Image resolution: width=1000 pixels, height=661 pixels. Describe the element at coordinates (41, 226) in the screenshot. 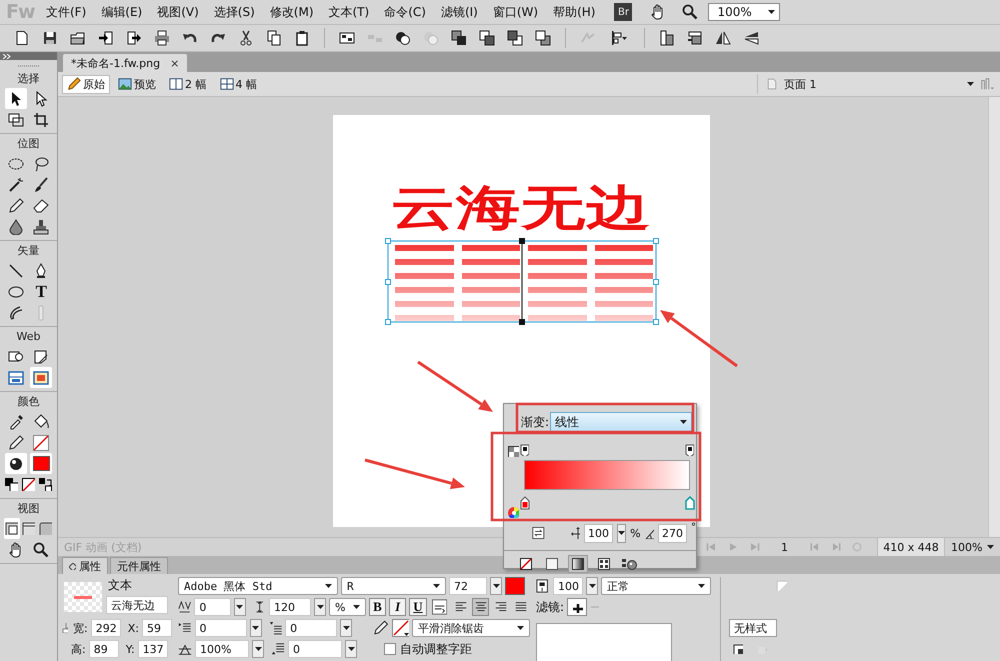

I see `stamp-icon` at that location.